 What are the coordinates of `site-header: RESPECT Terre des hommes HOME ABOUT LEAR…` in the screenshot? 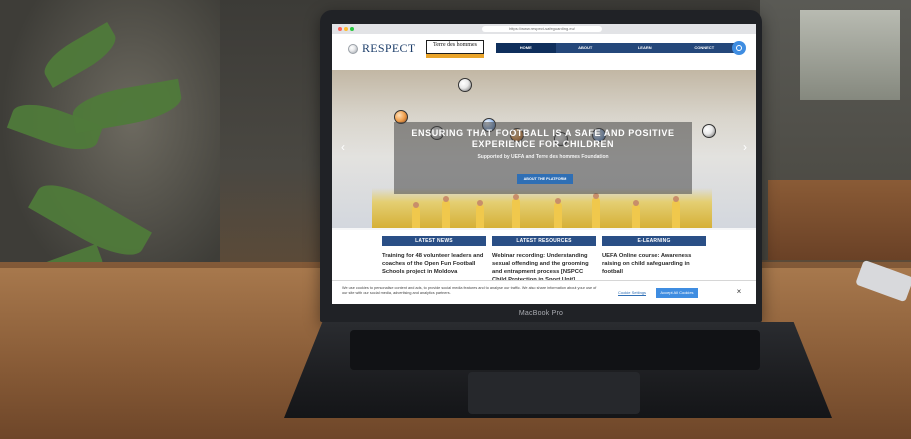 It's located at (544, 52).